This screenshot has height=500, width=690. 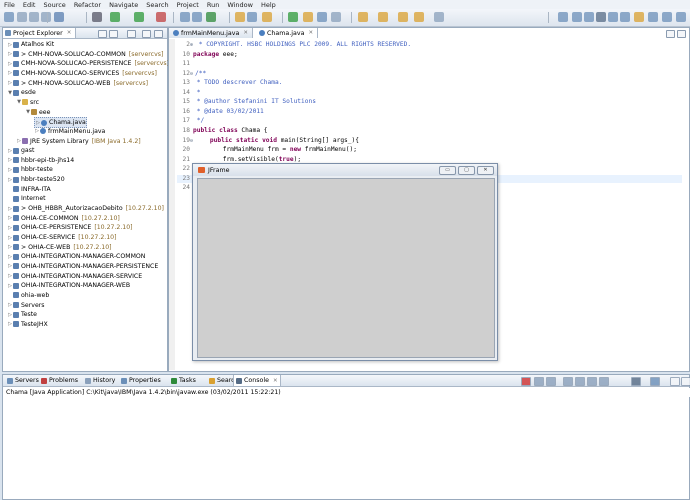 What do you see at coordinates (59, 380) in the screenshot?
I see `tab-problems: Problems` at bounding box center [59, 380].